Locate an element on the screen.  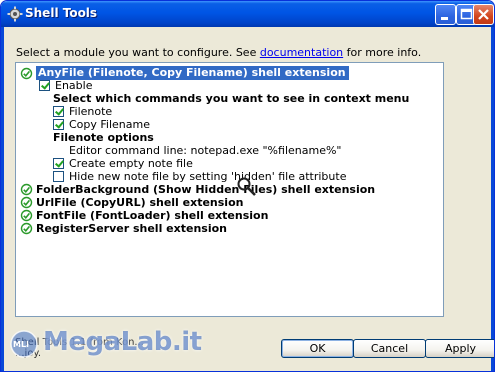
copyfilename-label: Copy Filename is located at coordinates (110, 124).